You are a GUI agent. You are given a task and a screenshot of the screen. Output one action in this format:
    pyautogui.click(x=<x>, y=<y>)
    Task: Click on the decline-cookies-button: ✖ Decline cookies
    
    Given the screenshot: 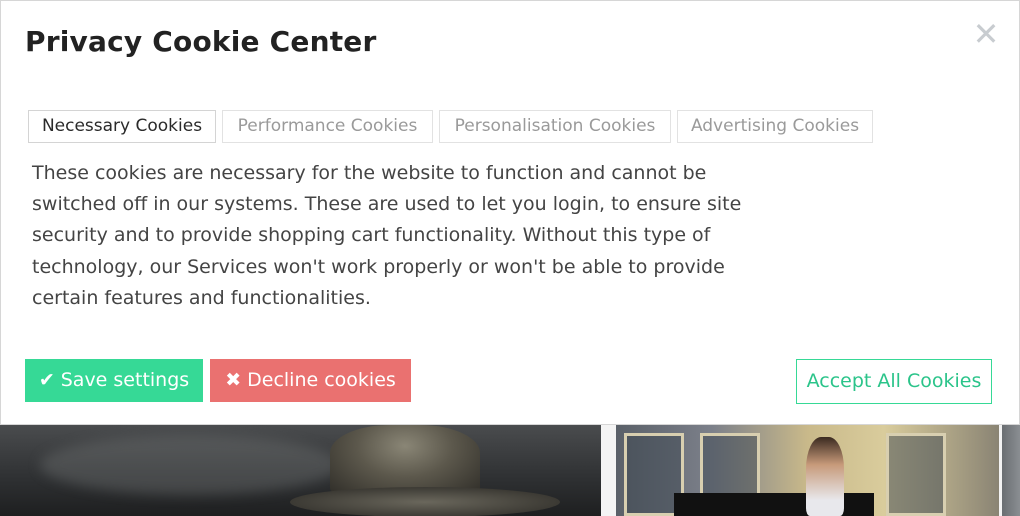 What is the action you would take?
    pyautogui.click(x=310, y=380)
    